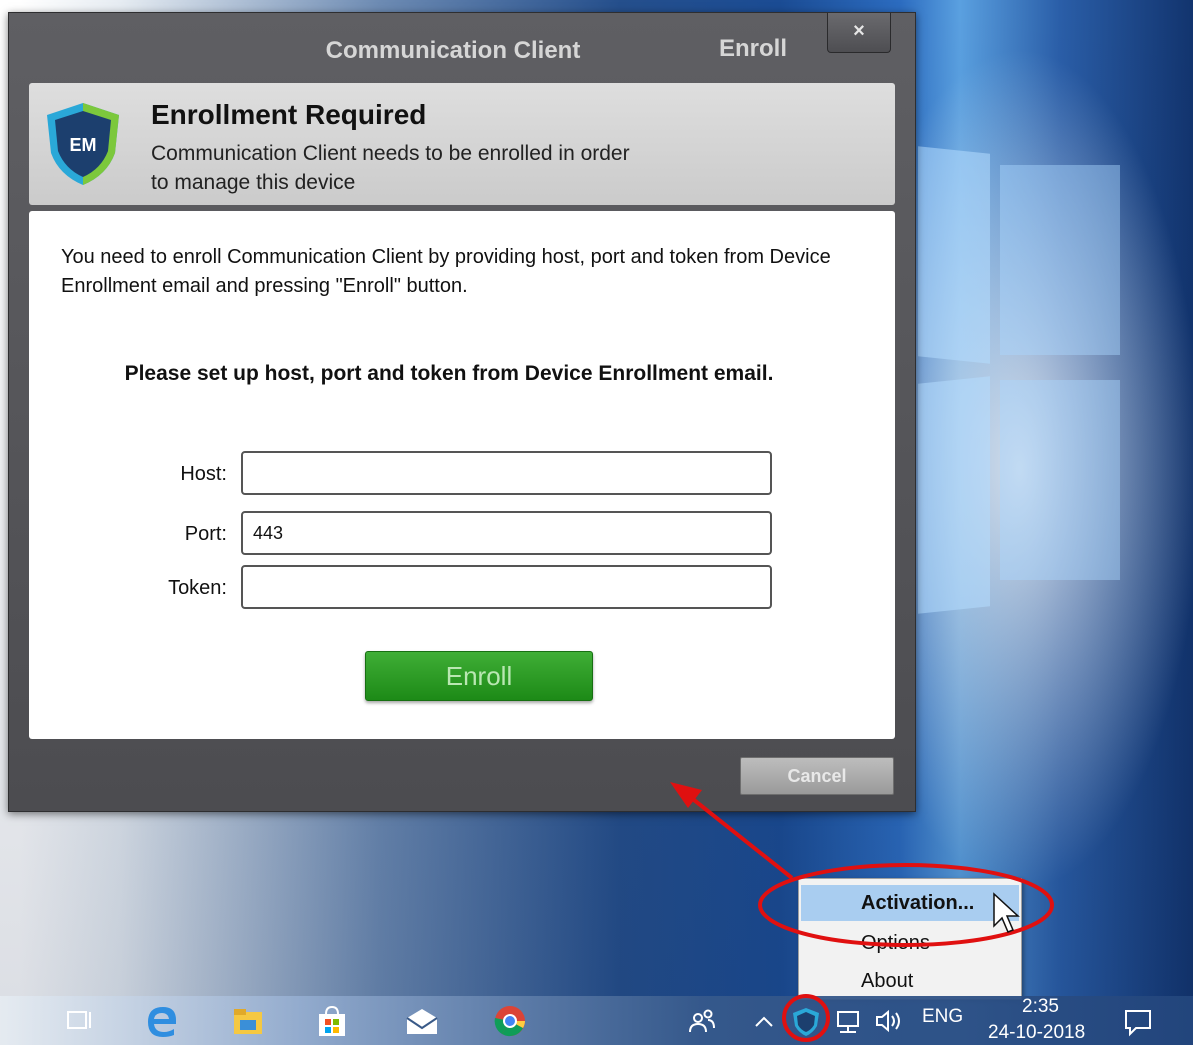  Describe the element at coordinates (817, 776) in the screenshot. I see `cancel-button: Cancel` at that location.